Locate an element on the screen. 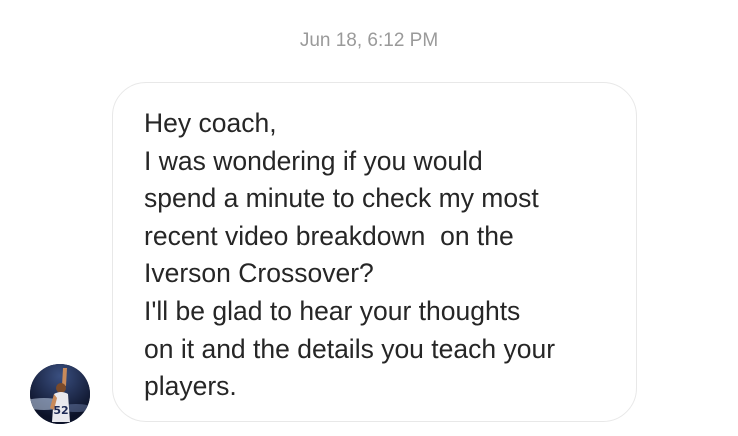  avatar-jersey-number: 52 is located at coordinates (60, 410).